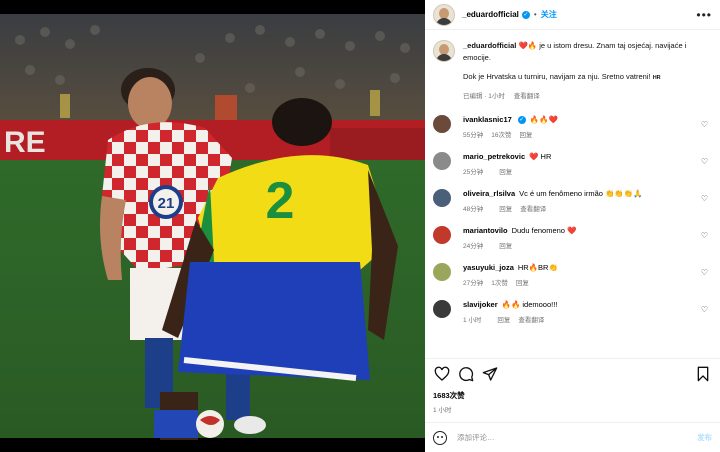  What do you see at coordinates (571, 312) in the screenshot?
I see `comment-item: slavijoker 🔥🔥 idemooo!!! 1 小时 回复 查看翻译 ♡` at bounding box center [571, 312].